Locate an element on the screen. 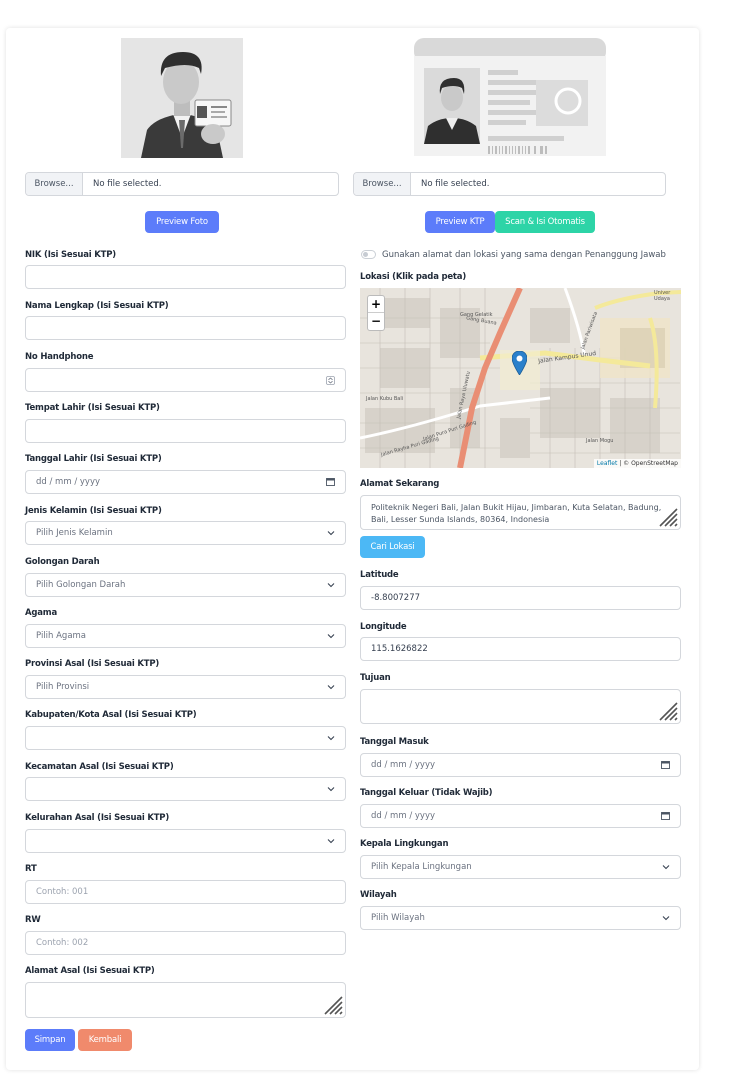 The width and height of the screenshot is (731, 1092). golongan-darah-select: Pilih Golongan Darah is located at coordinates (185, 585).